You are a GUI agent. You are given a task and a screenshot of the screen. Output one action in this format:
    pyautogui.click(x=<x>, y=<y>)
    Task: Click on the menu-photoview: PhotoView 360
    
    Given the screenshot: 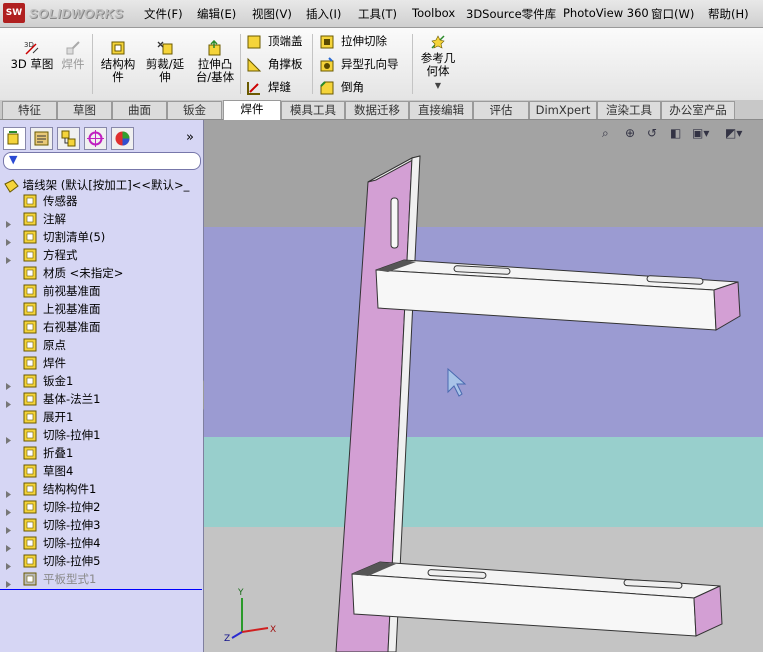 What is the action you would take?
    pyautogui.click(x=606, y=13)
    